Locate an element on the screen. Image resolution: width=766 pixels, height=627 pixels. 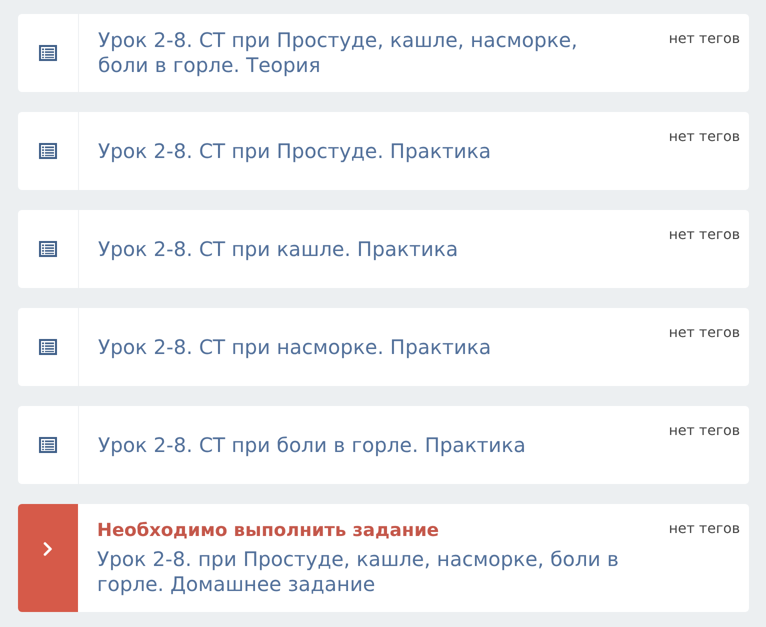
lesson-title: Урок 2-8. СТ при боли в горле. Практика is located at coordinates (312, 445).